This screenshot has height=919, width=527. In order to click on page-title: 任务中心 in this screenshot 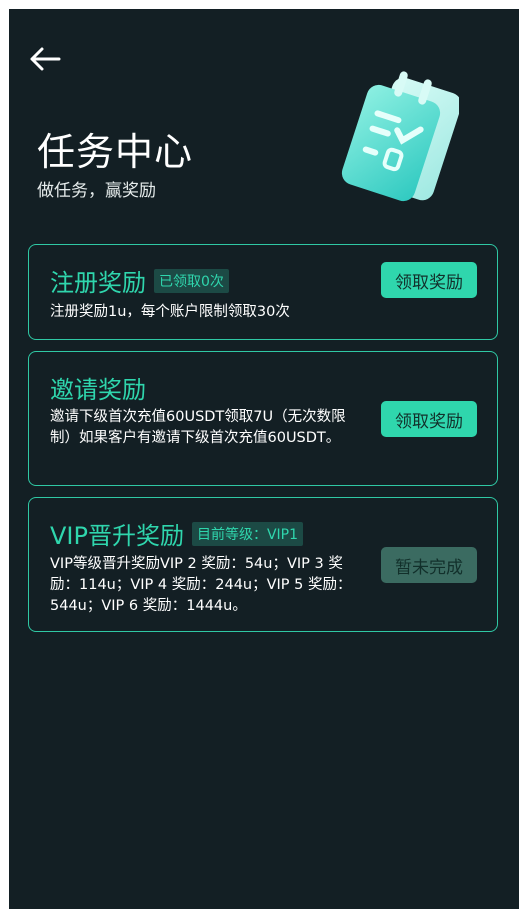, I will do `click(115, 152)`.